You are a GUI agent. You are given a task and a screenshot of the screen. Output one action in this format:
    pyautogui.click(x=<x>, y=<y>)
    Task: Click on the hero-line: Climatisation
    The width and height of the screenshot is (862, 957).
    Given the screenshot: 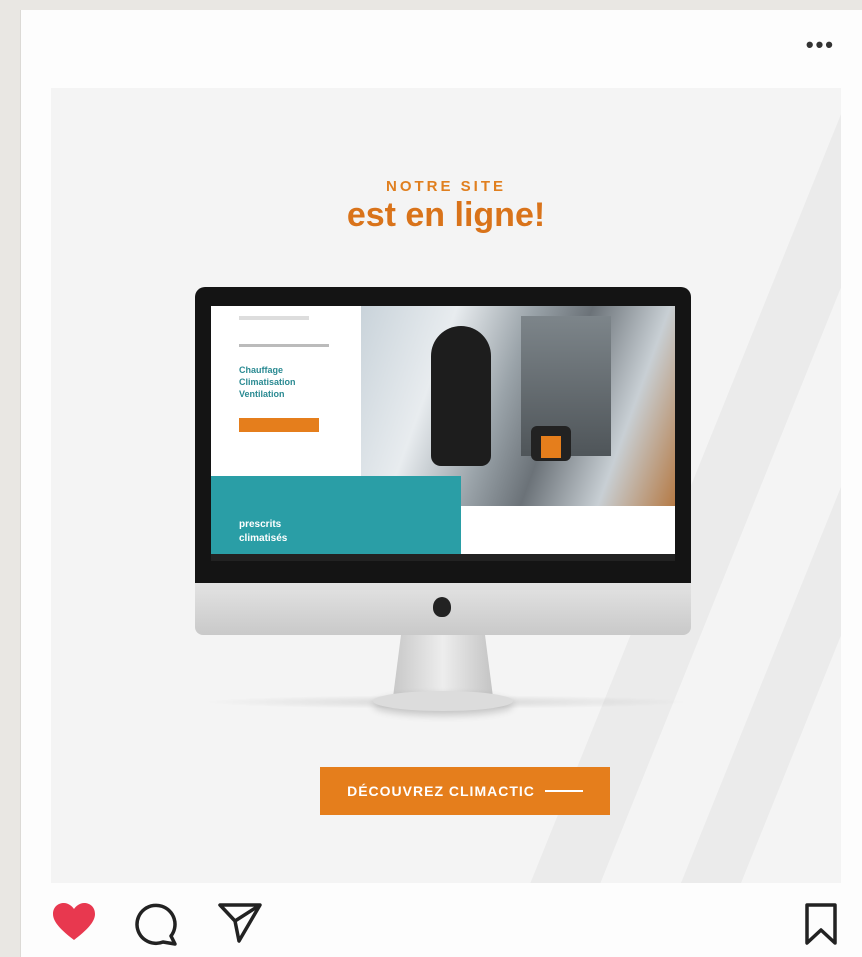 What is the action you would take?
    pyautogui.click(x=267, y=382)
    